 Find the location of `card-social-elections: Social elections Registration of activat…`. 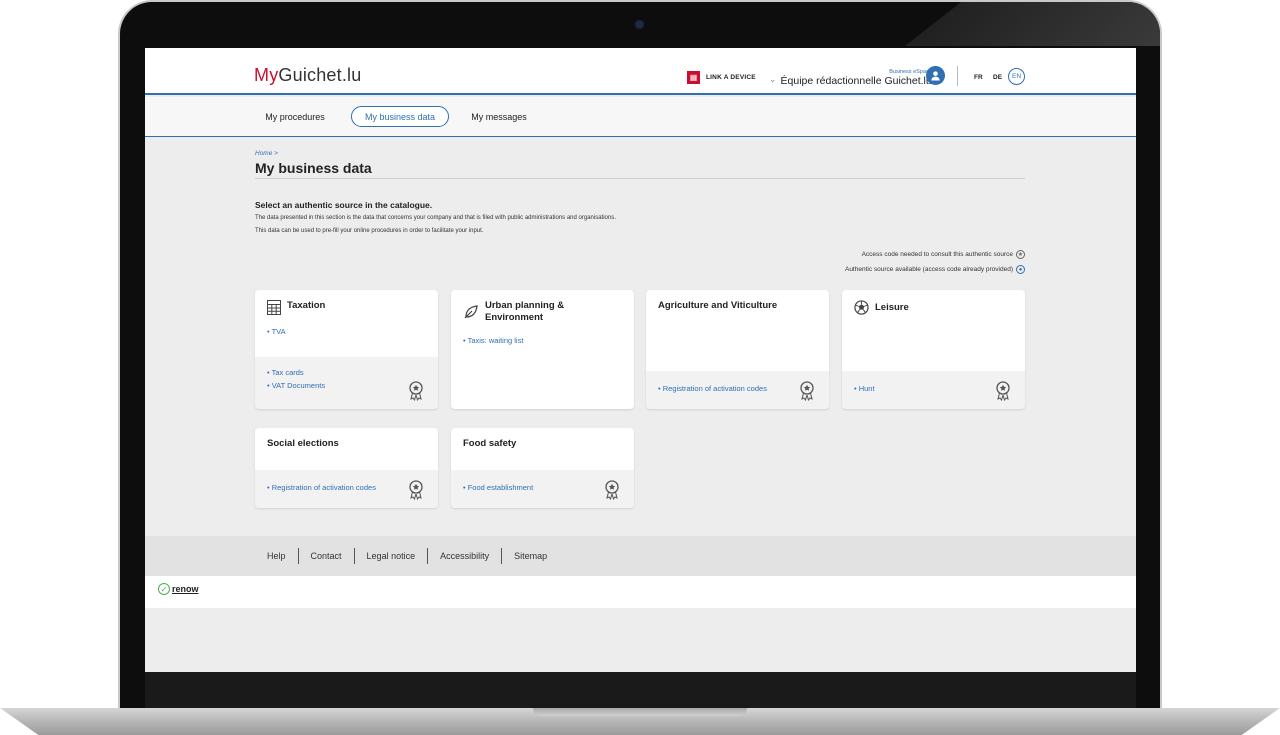

card-social-elections: Social elections Registration of activat… is located at coordinates (346, 468).